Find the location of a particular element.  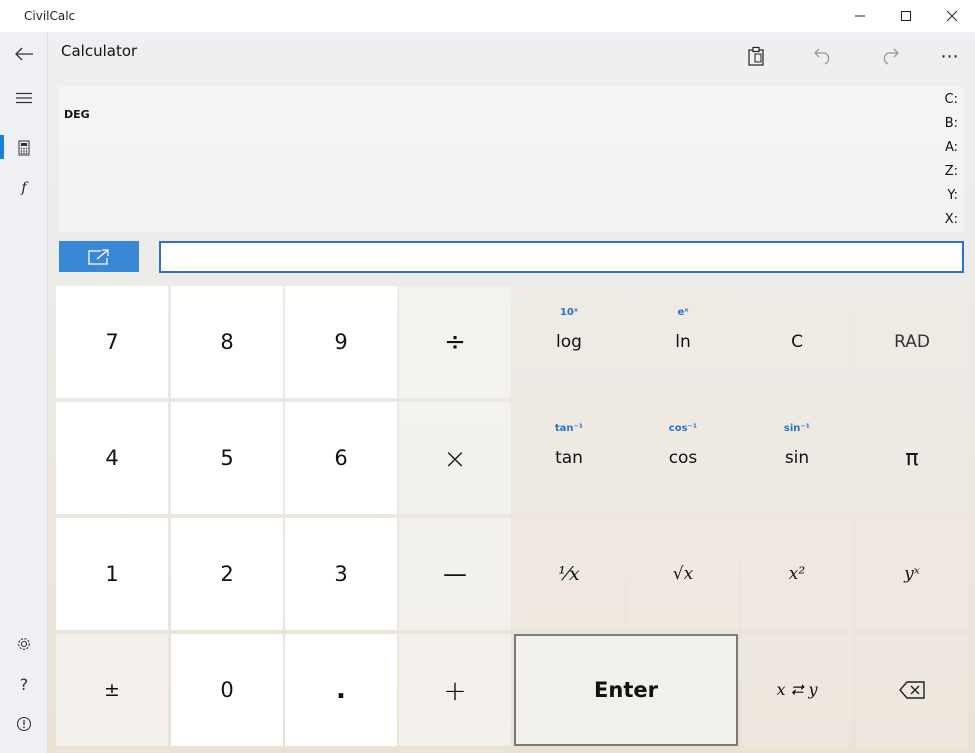

key-divide: ÷ is located at coordinates (455, 342).